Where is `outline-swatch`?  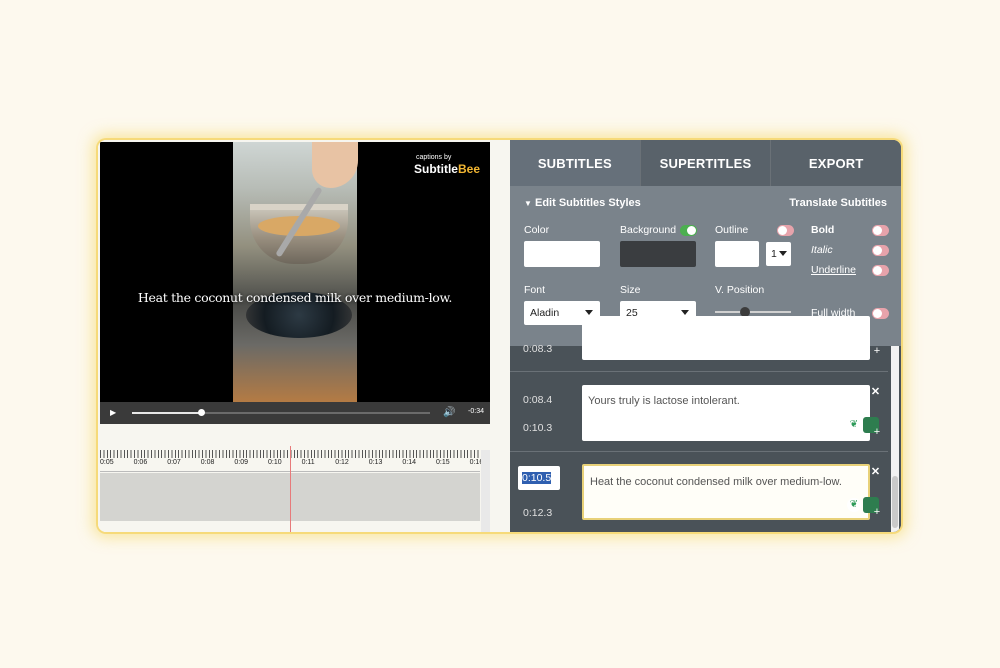
outline-swatch is located at coordinates (737, 254).